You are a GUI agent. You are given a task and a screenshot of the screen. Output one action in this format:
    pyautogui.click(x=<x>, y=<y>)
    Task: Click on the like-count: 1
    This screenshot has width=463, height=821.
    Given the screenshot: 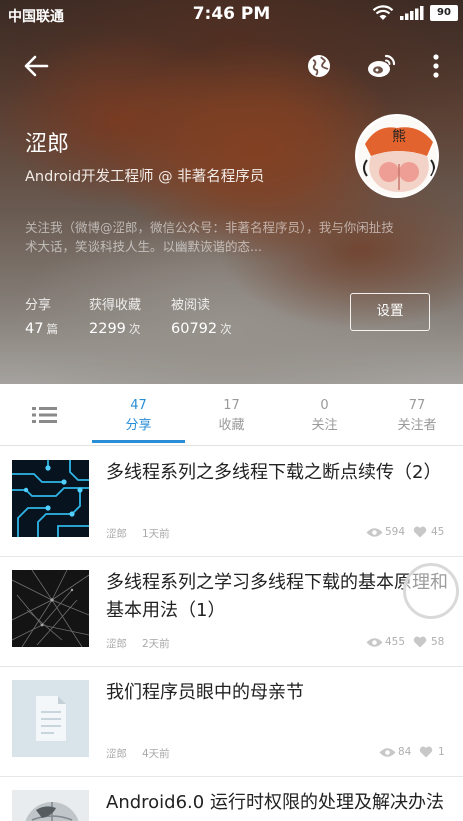 What is the action you would take?
    pyautogui.click(x=441, y=752)
    